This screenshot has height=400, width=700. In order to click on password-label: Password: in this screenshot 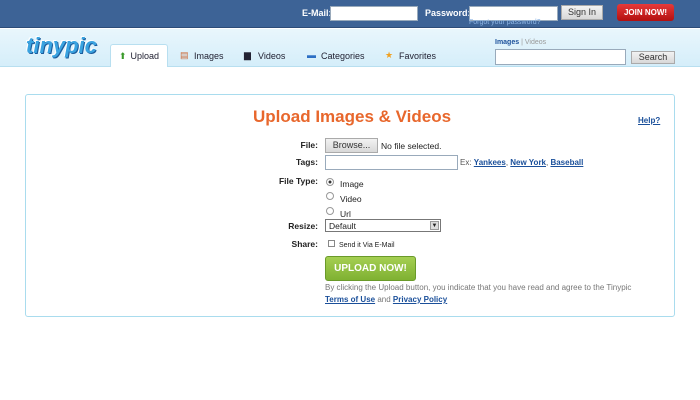, I will do `click(448, 13)`.